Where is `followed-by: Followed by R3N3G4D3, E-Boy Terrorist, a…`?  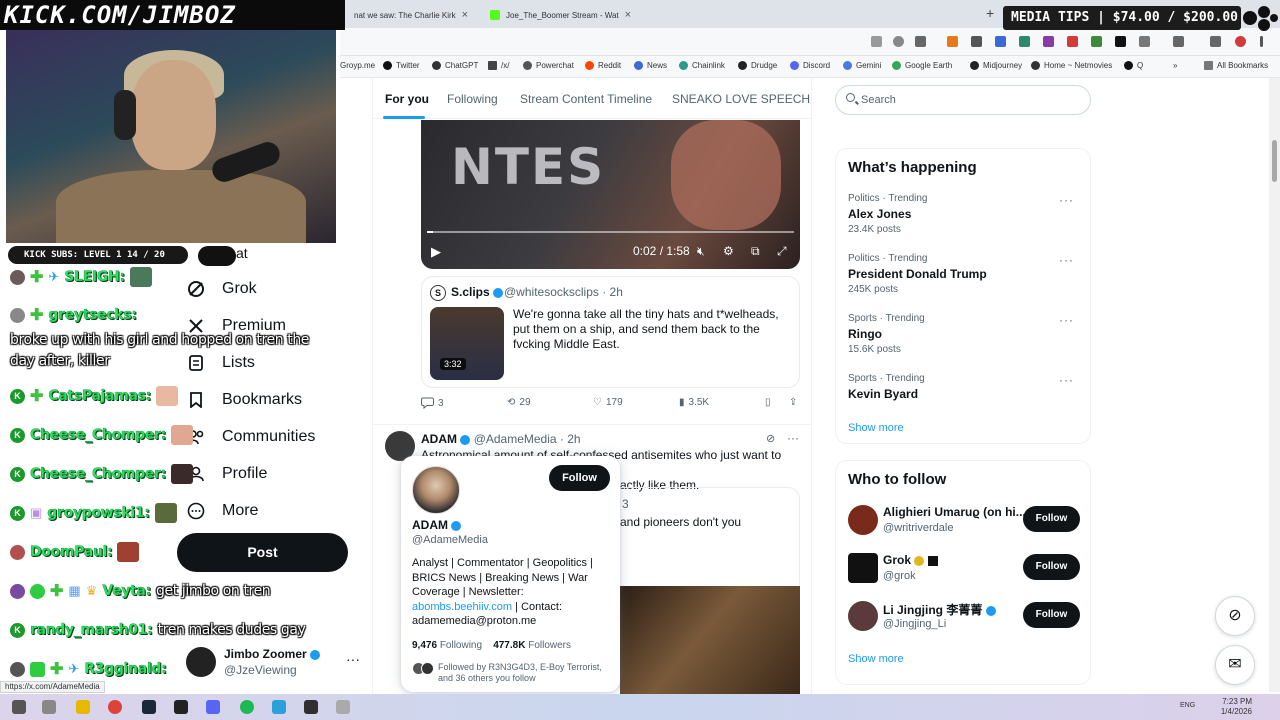
followed-by: Followed by R3N3G4D3, E-Boy Terrorist, a… is located at coordinates (512, 673).